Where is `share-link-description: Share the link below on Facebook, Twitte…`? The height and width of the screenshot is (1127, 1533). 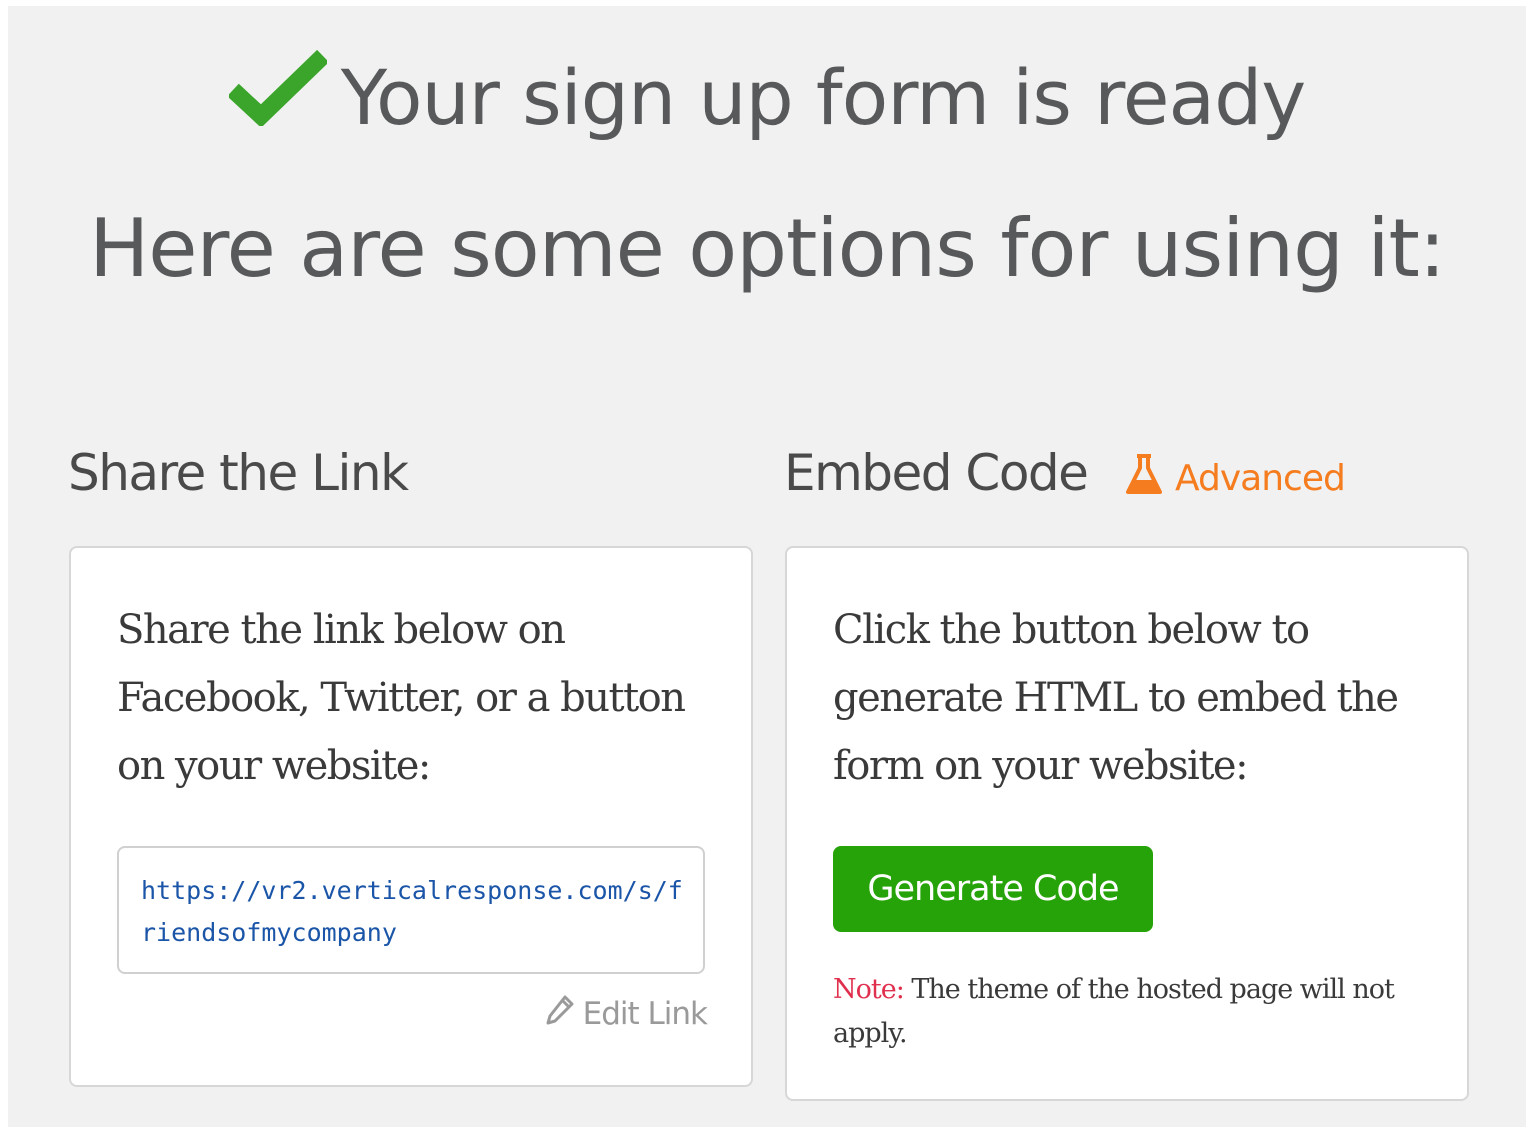 share-link-description: Share the link below on Facebook, Twitte… is located at coordinates (401, 698).